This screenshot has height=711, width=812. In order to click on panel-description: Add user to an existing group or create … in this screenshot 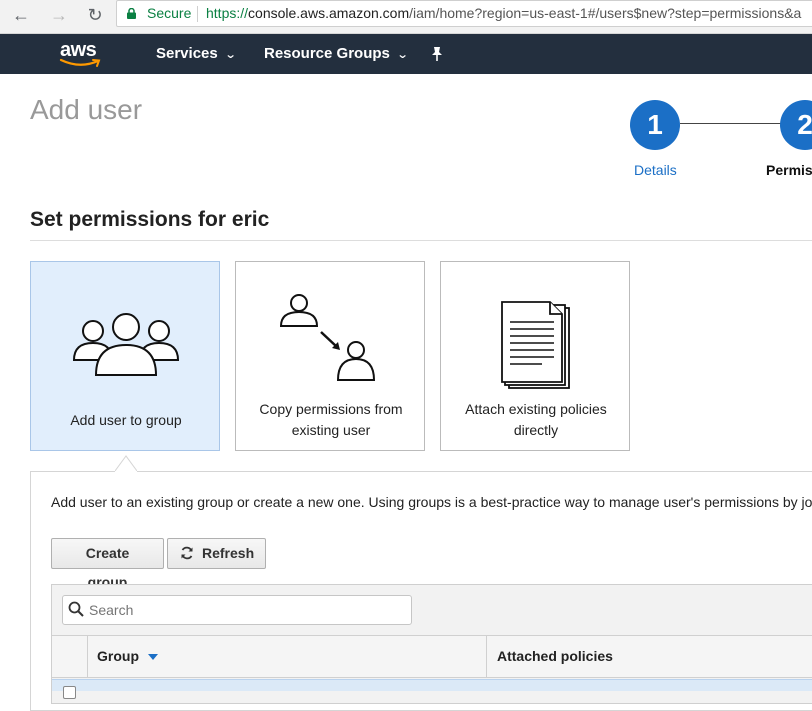, I will do `click(431, 502)`.